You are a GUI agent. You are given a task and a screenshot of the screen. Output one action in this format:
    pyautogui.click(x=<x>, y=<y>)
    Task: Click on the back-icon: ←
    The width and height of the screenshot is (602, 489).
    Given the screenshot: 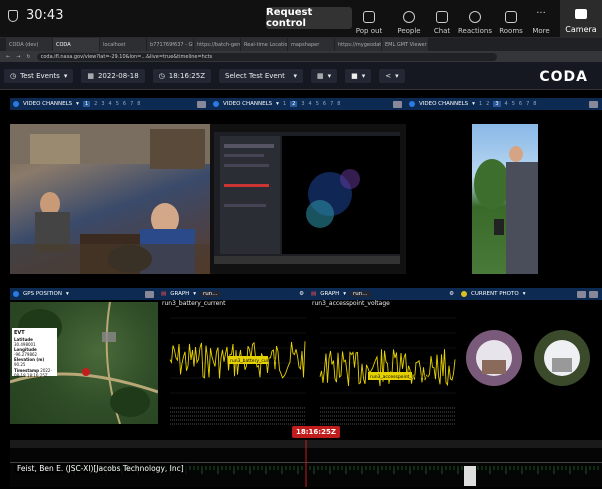 What is the action you would take?
    pyautogui.click(x=8, y=57)
    